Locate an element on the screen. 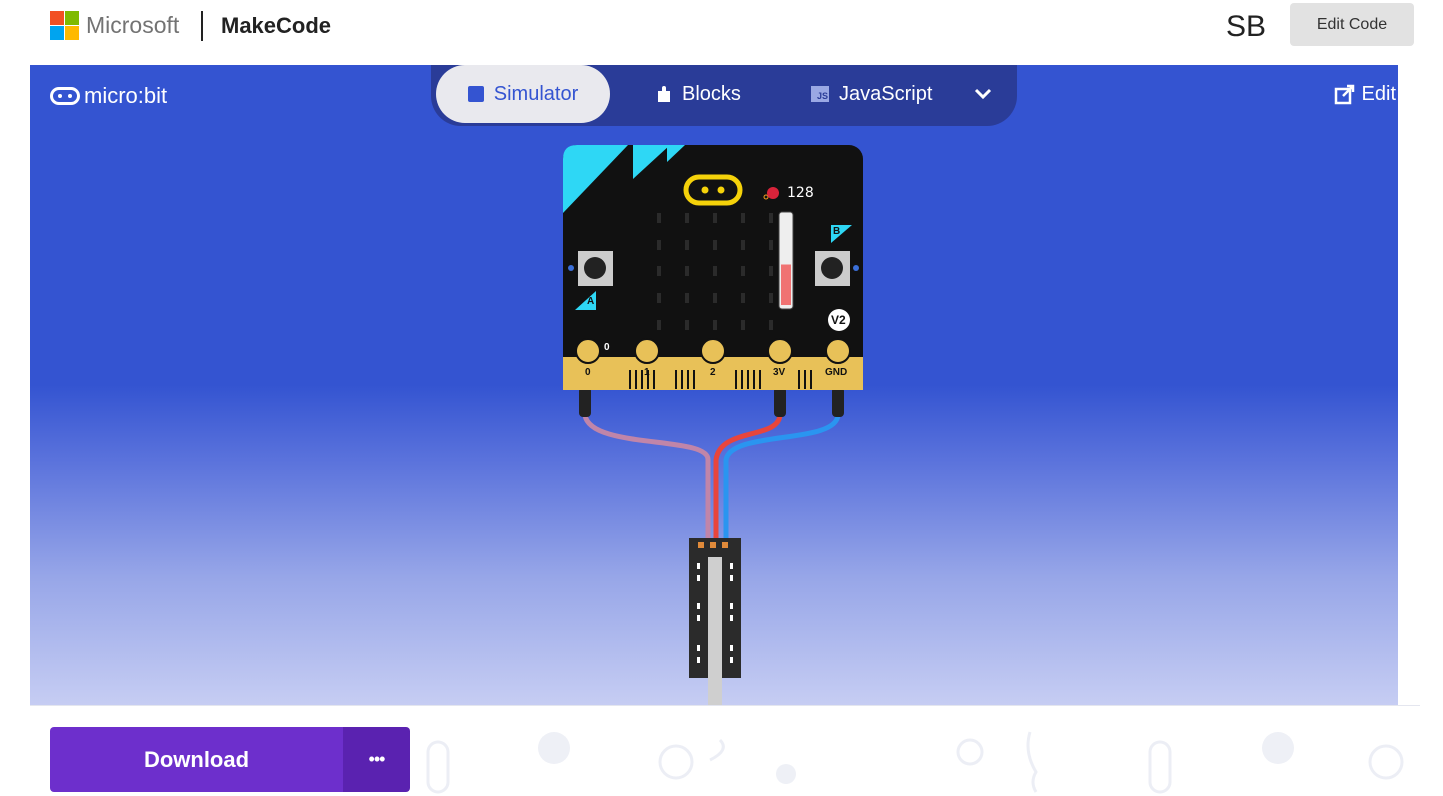  download-more-button: ••• is located at coordinates (376, 759).